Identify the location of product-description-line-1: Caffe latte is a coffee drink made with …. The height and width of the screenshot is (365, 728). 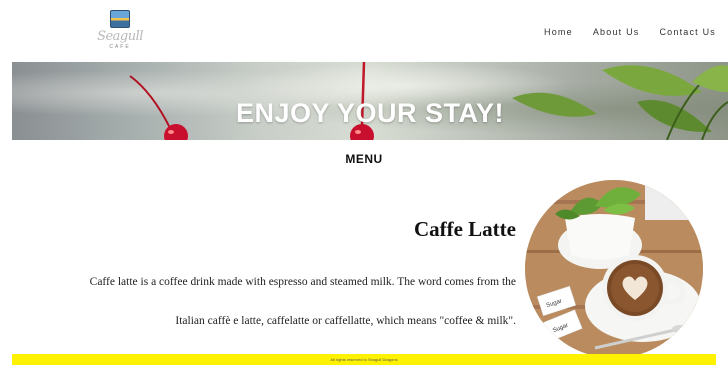
(302, 282).